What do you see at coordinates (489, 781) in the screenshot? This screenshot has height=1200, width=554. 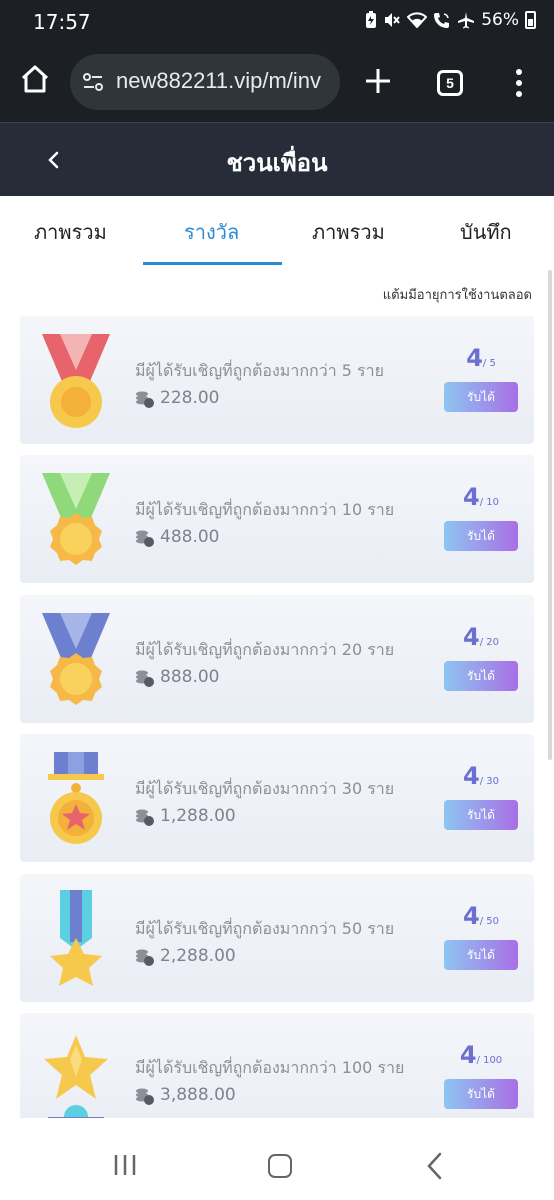 I see `progress-total: / 30` at bounding box center [489, 781].